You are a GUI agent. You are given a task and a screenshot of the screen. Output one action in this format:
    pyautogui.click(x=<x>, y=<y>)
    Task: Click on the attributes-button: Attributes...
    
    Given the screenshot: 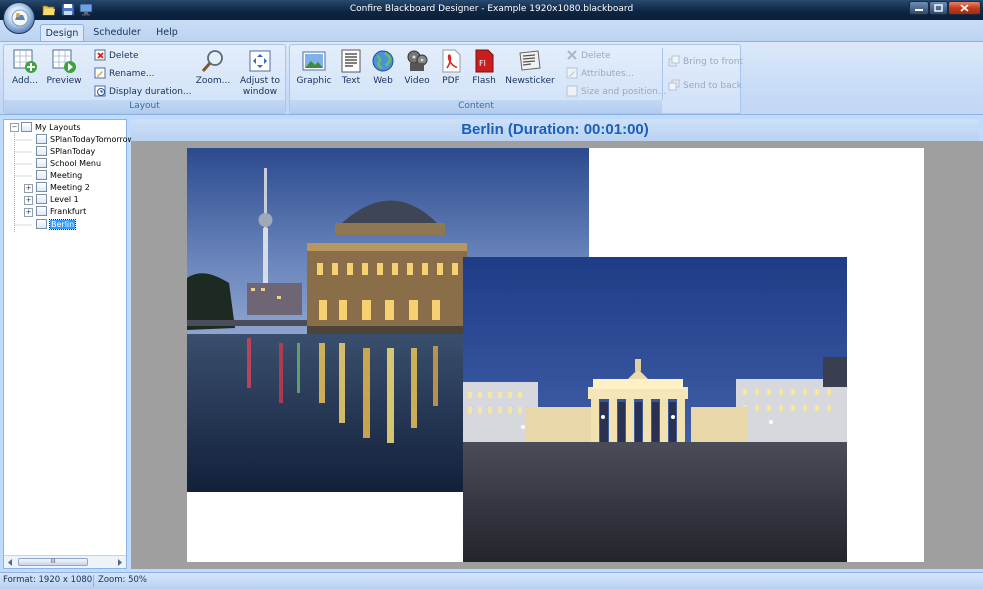 What is the action you would take?
    pyautogui.click(x=600, y=74)
    